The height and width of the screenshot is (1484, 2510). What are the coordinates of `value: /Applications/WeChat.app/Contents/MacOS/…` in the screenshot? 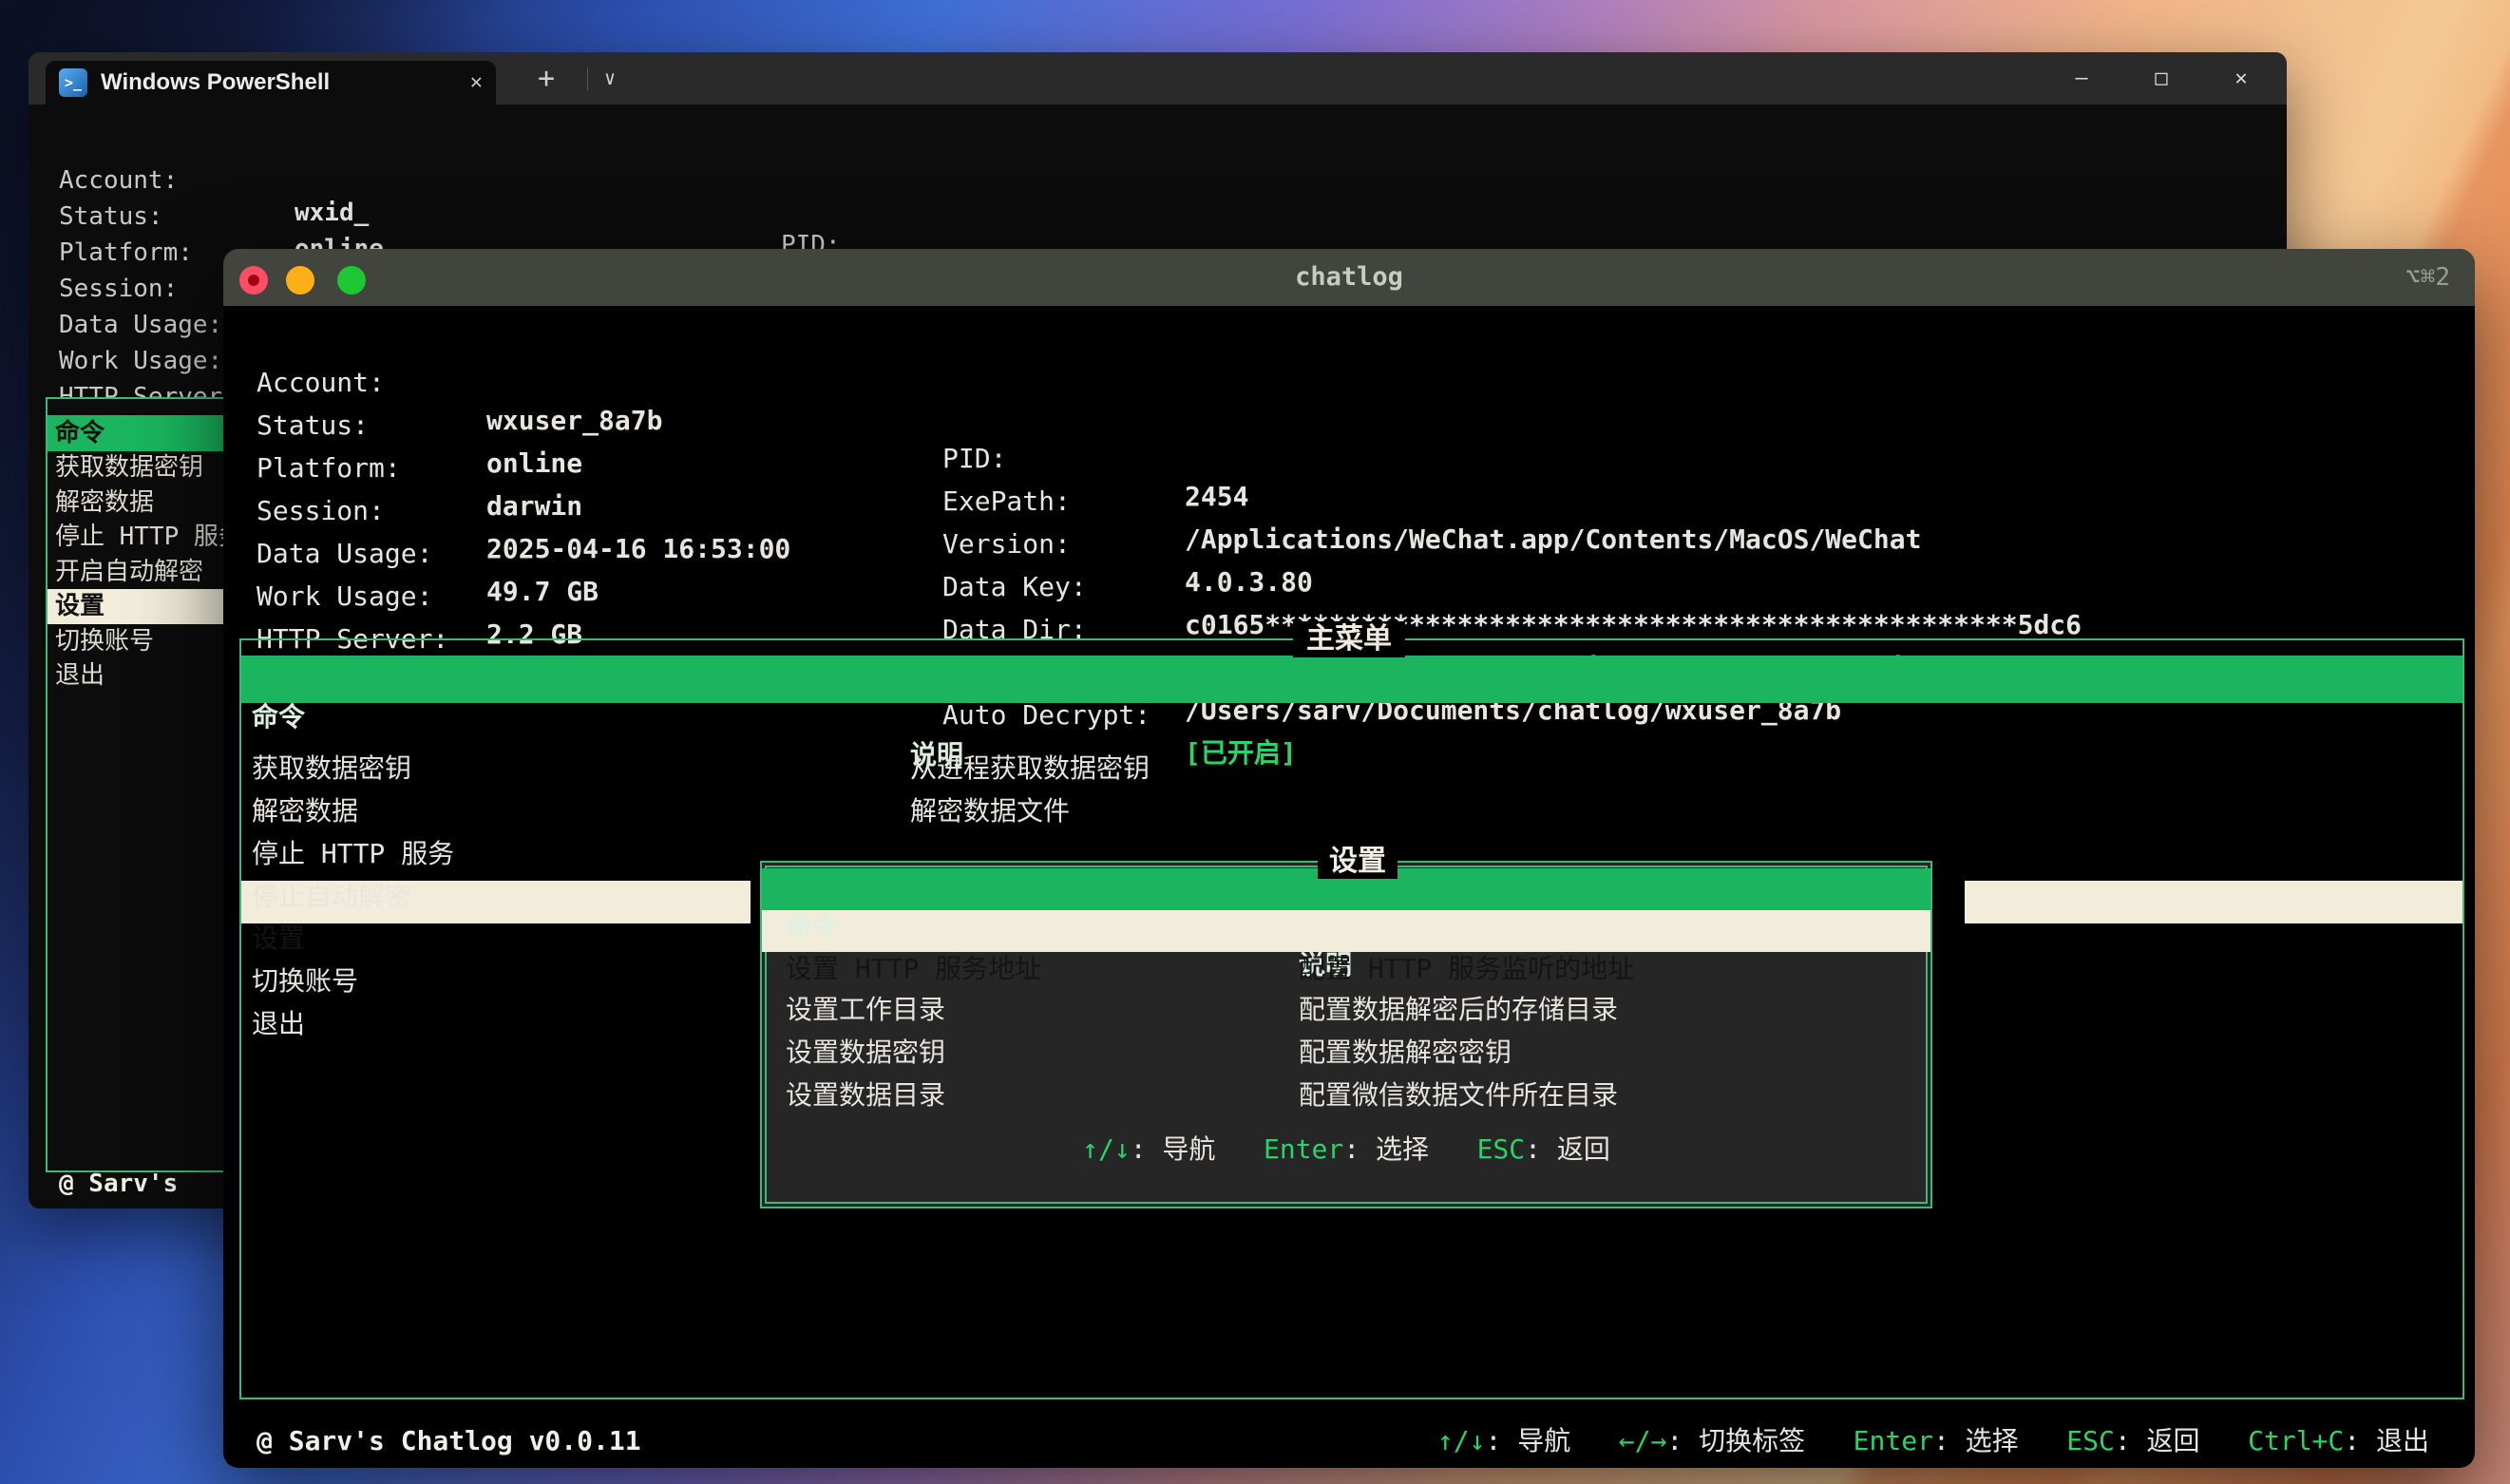 It's located at (1553, 539).